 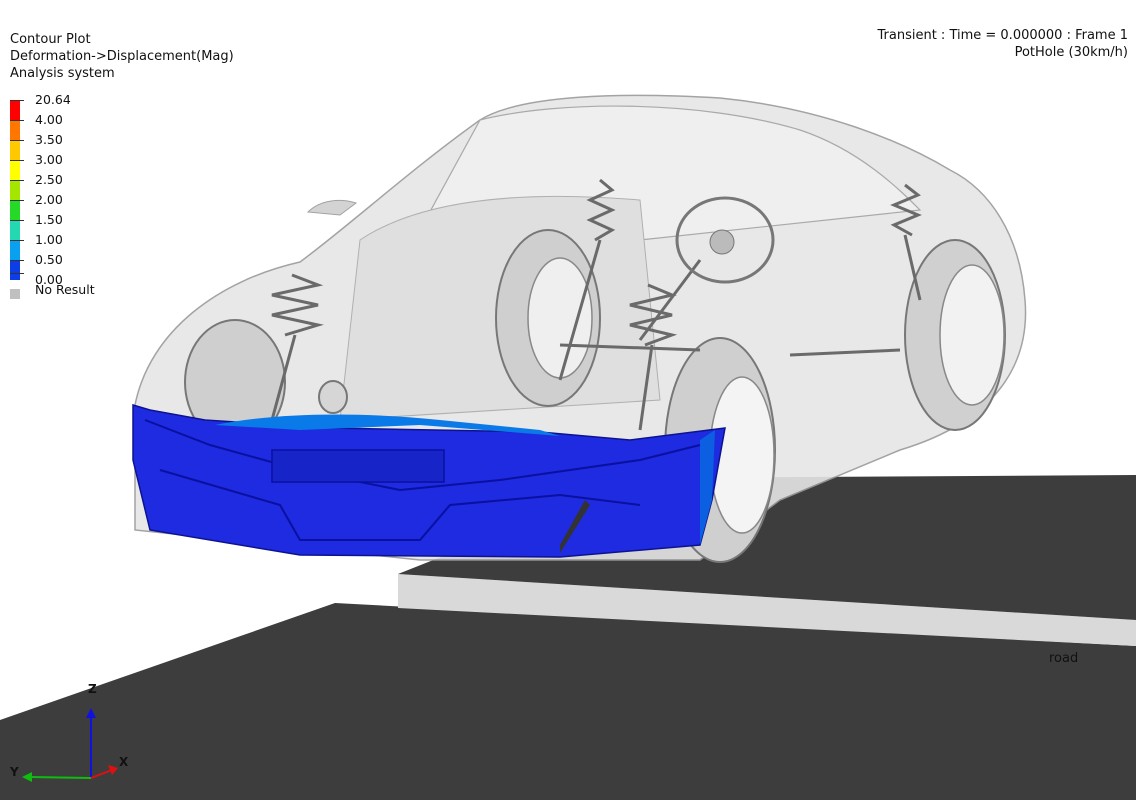 What do you see at coordinates (65, 289) in the screenshot?
I see `no-result-label: No Result` at bounding box center [65, 289].